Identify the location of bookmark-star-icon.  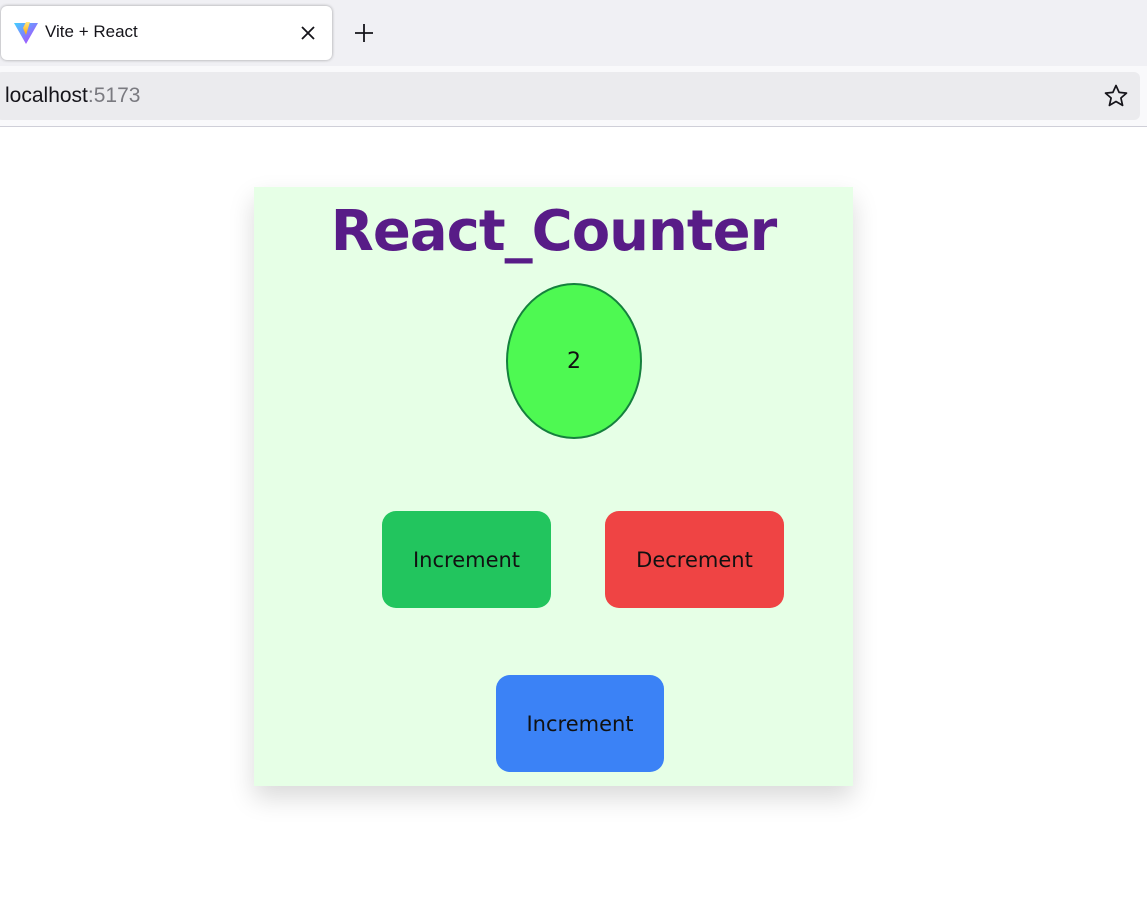
(1116, 96).